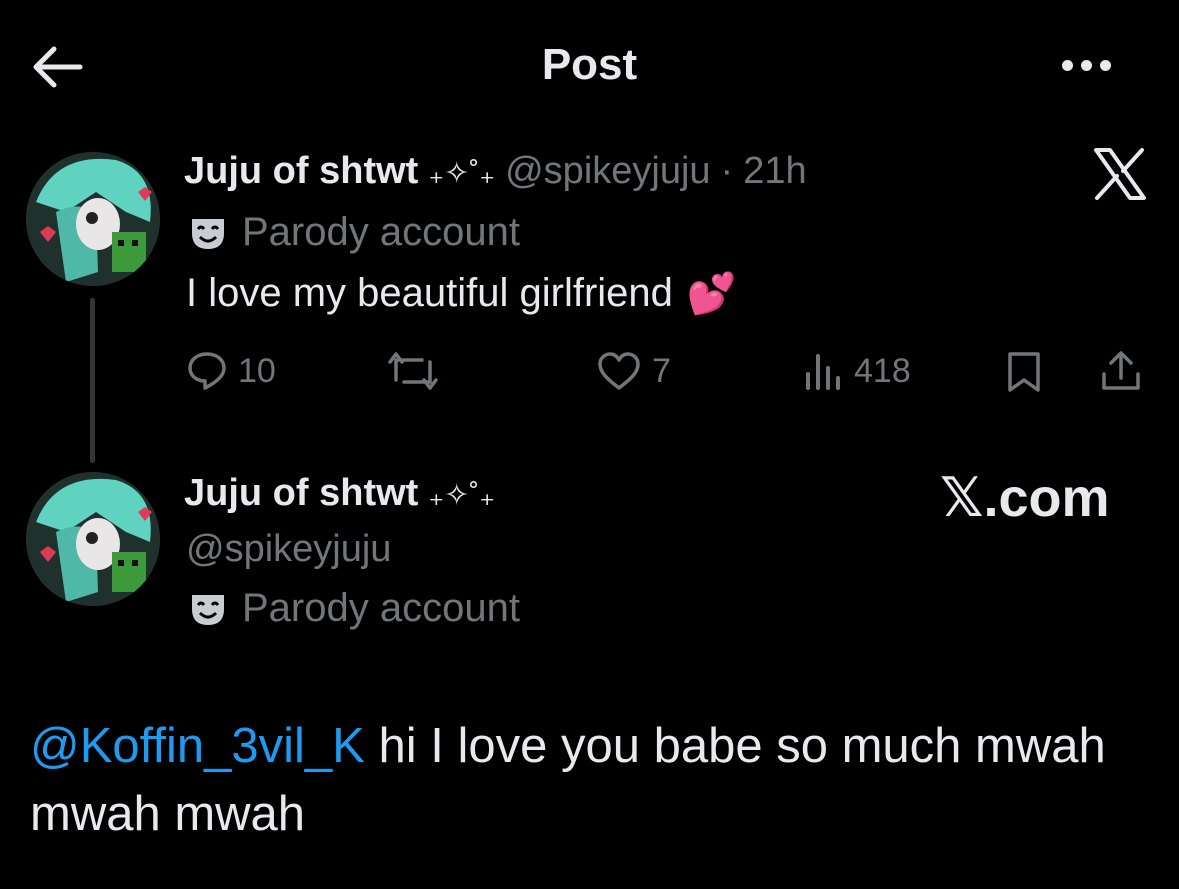 This screenshot has height=889, width=1179. I want to click on reply-action: 10, so click(231, 371).